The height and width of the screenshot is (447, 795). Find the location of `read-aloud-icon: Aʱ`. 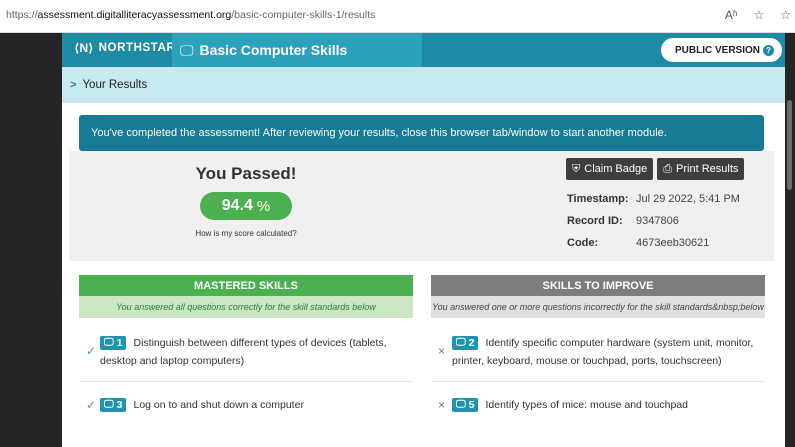

read-aloud-icon: Aʱ is located at coordinates (731, 15).